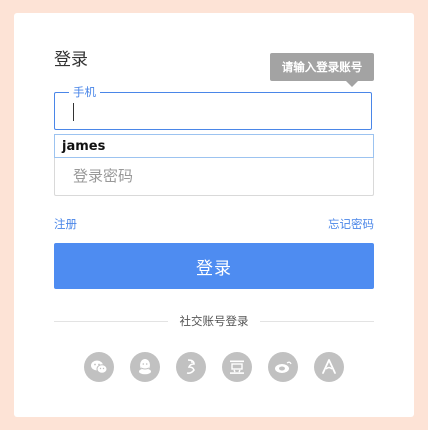  Describe the element at coordinates (111, 321) in the screenshot. I see `divider-line-left` at that location.